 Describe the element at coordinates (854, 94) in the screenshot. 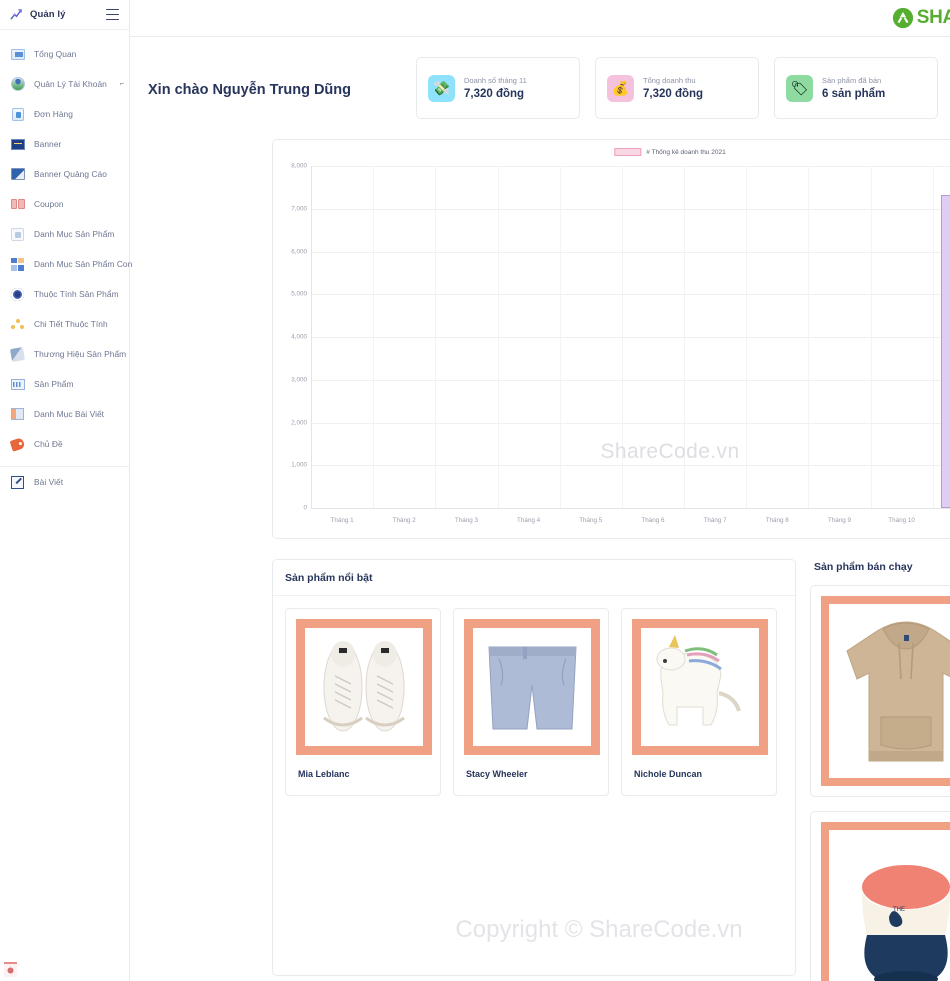

I see `stat-value: 6 sản phẩm` at that location.